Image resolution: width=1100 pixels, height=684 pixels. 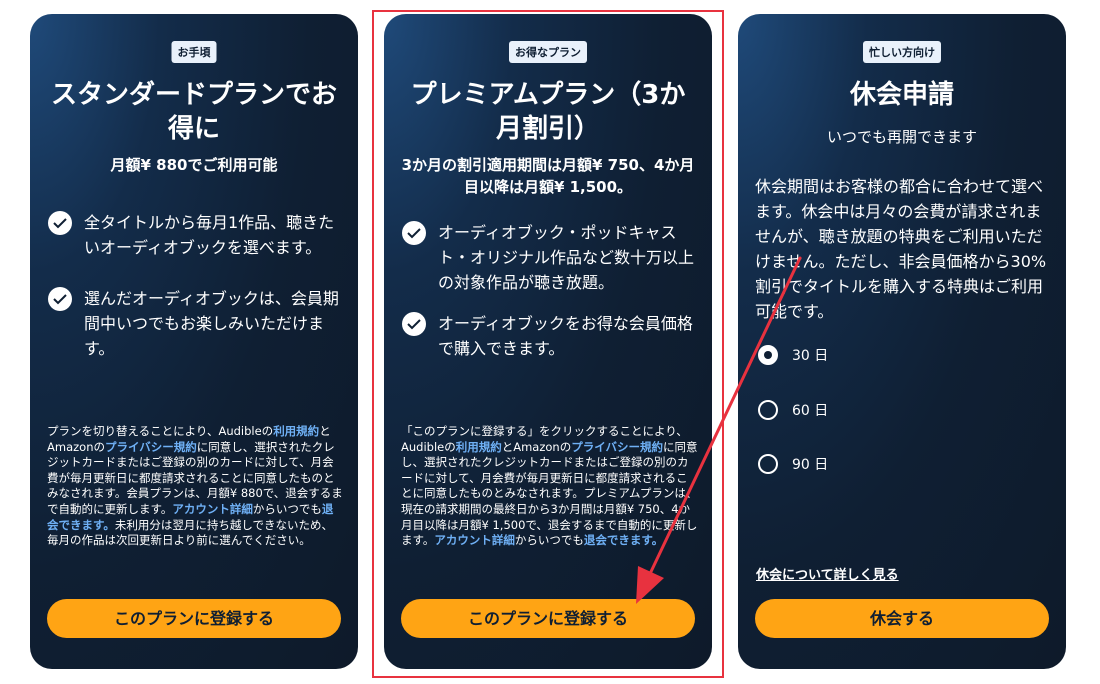 What do you see at coordinates (902, 52) in the screenshot?
I see `pause-badge: 忙しい方向け` at bounding box center [902, 52].